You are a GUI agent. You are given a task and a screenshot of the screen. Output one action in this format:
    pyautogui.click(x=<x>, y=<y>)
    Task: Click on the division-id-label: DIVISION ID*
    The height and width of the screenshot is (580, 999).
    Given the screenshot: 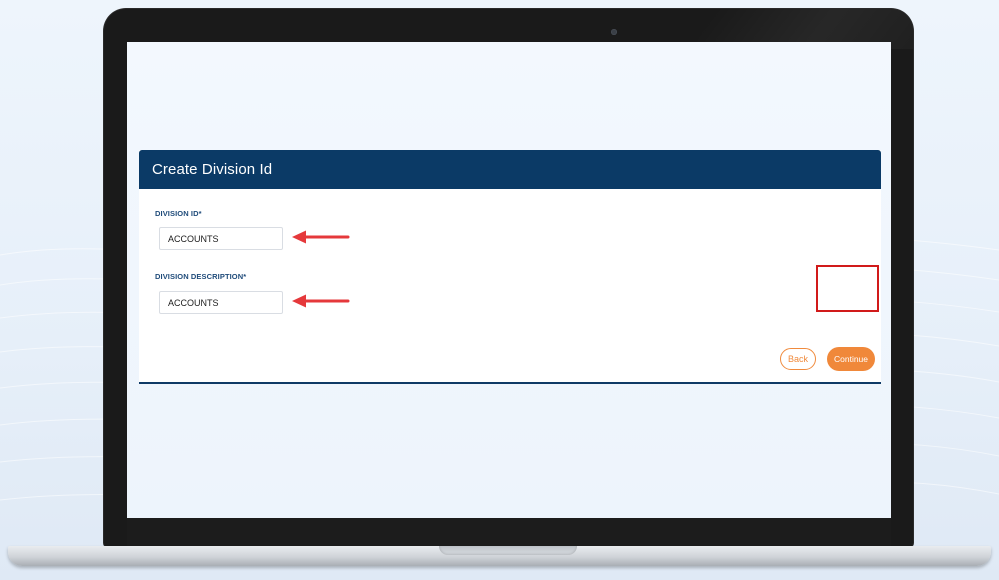 What is the action you would take?
    pyautogui.click(x=178, y=213)
    